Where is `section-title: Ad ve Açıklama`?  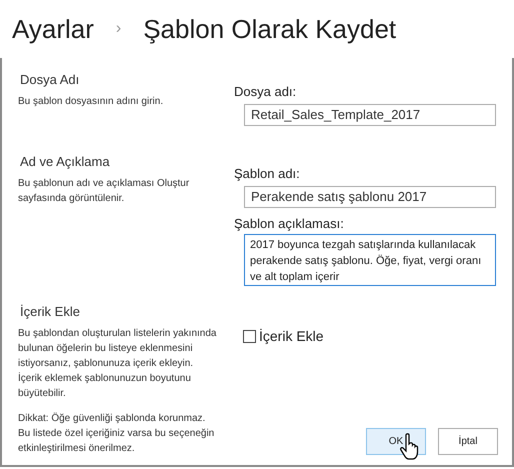 section-title: Ad ve Açıklama is located at coordinates (65, 162).